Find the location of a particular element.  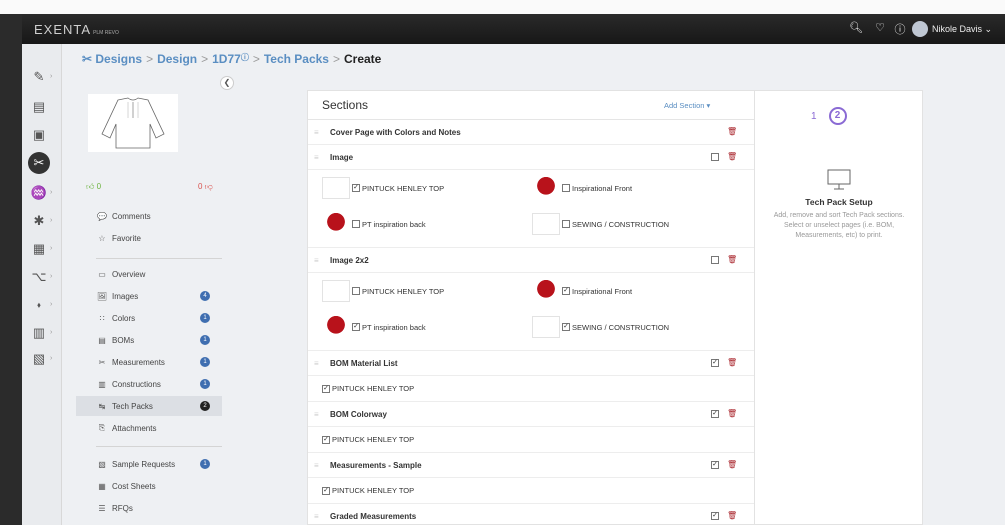

measurement-item: ✓ PINTUCK HENLEY TOP is located at coordinates (368, 490).